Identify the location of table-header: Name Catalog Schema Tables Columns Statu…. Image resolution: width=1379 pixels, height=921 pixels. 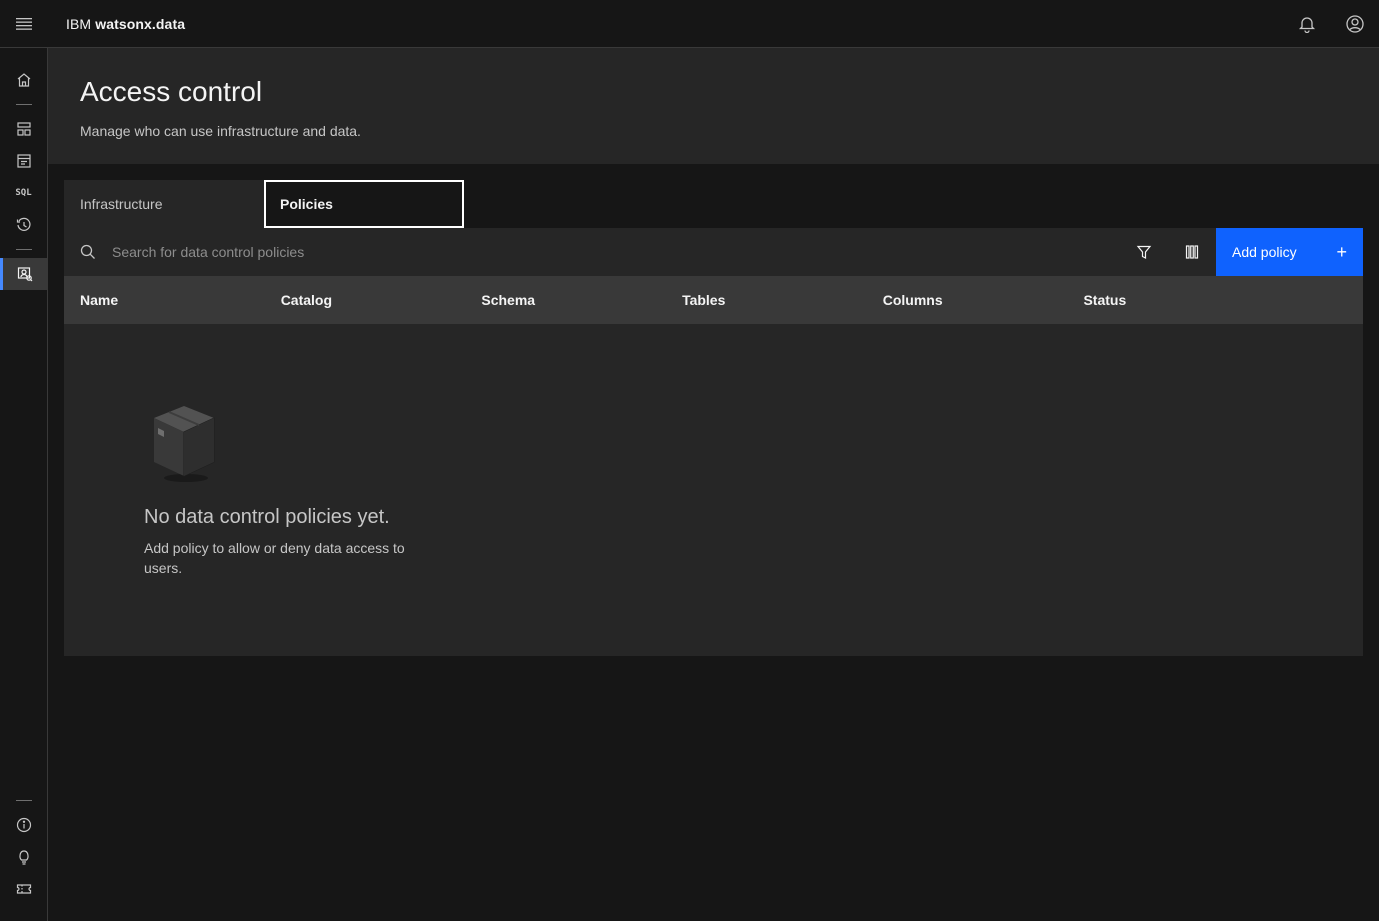
(713, 300).